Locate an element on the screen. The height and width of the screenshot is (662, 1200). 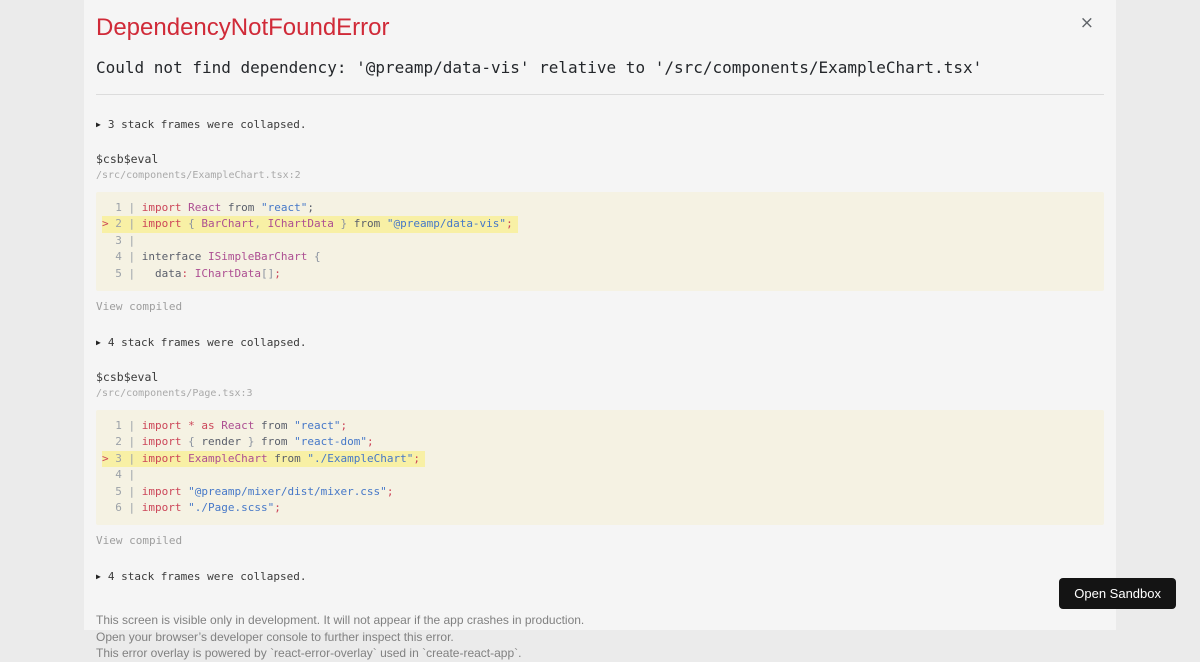
code-token: interface is located at coordinates (174, 257).